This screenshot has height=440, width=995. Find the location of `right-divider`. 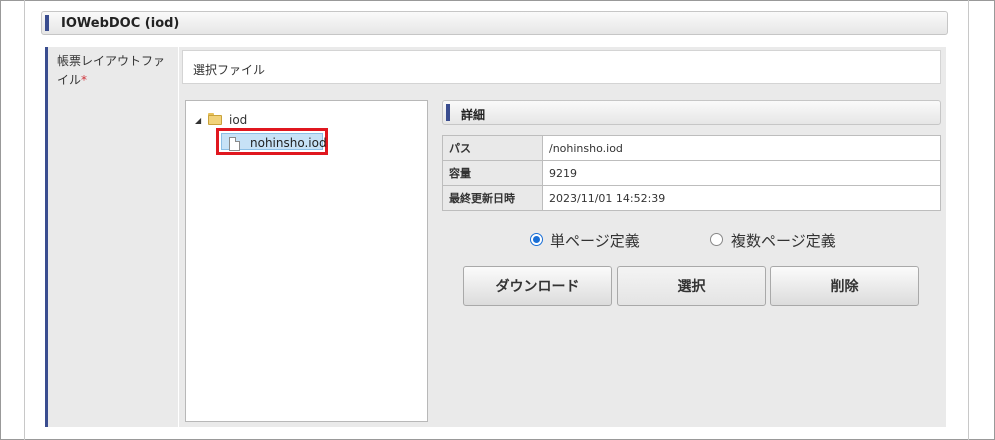

right-divider is located at coordinates (968, 220).